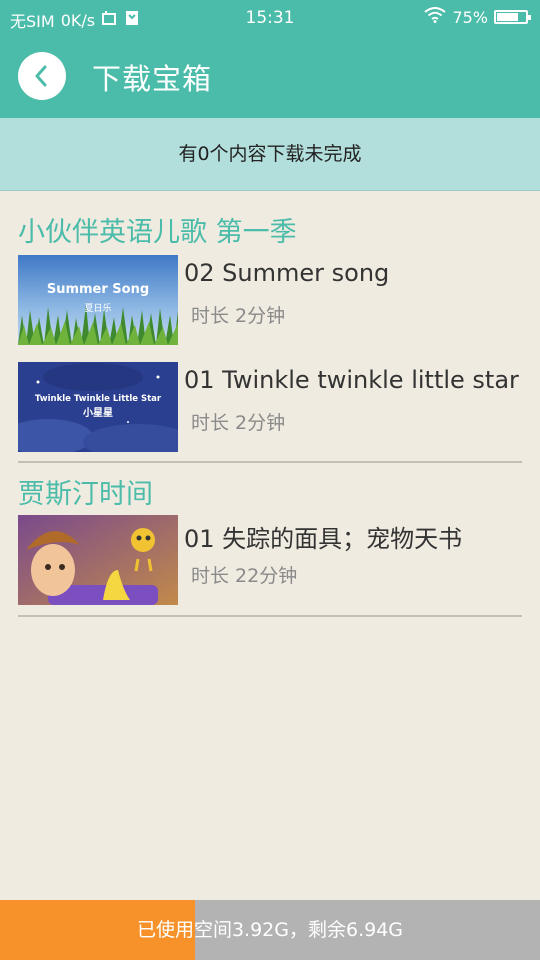  I want to click on video-thumbnail: Twinkle Twinkle Little Star 小星星, so click(98, 407).